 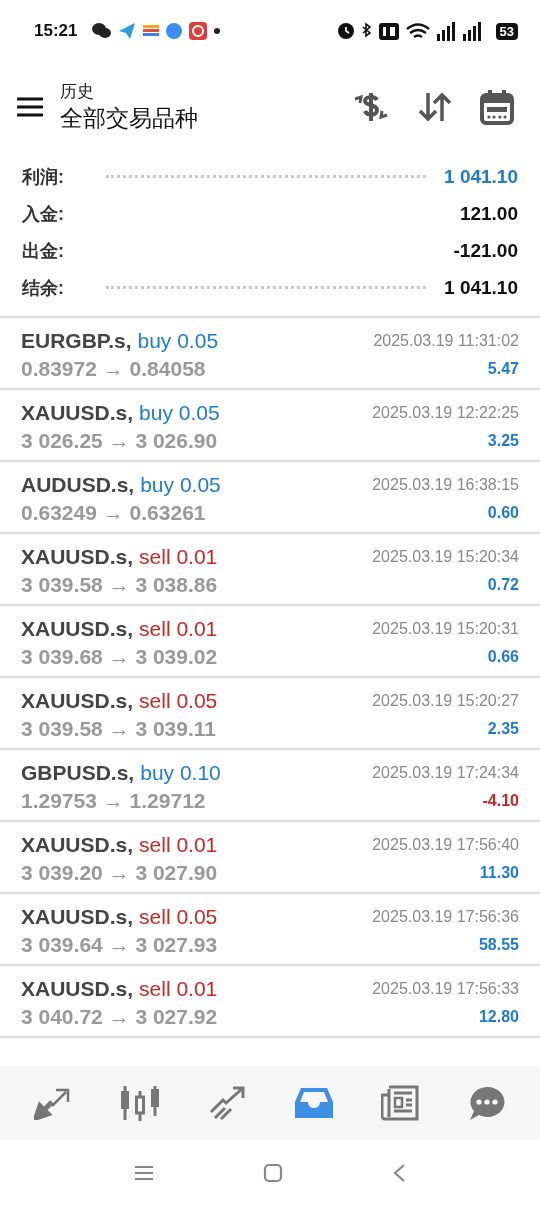 I want to click on trade-prices: 1.29753 → 1.29712, so click(x=113, y=801).